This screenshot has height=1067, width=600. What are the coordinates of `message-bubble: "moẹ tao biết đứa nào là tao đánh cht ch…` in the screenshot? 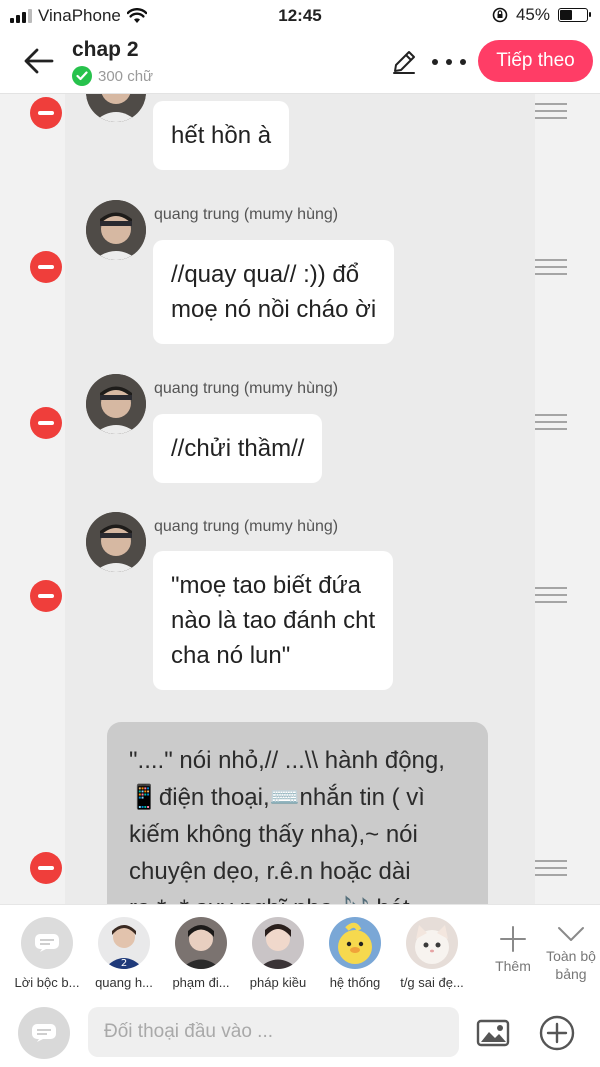 It's located at (273, 620).